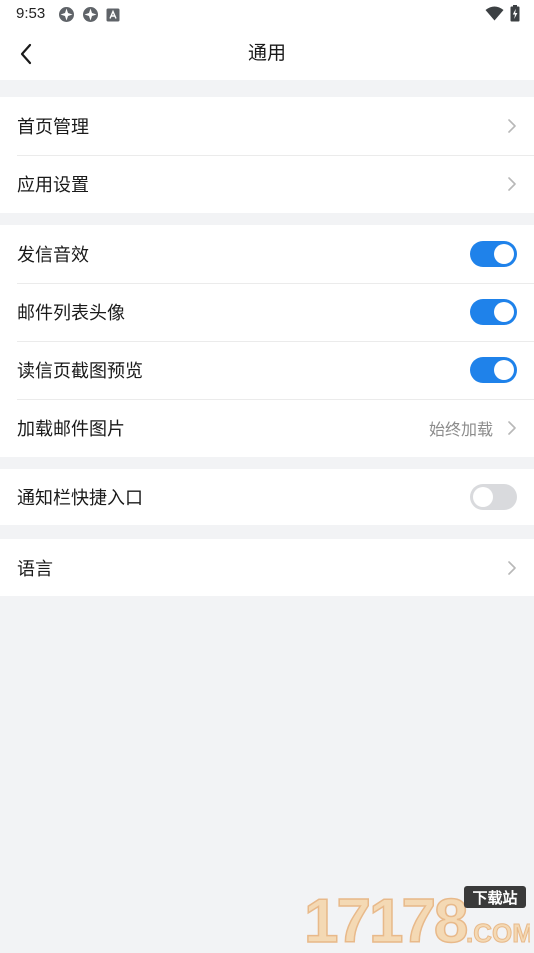 This screenshot has height=953, width=534. What do you see at coordinates (493, 497) in the screenshot?
I see `notification-shortcut-toggle` at bounding box center [493, 497].